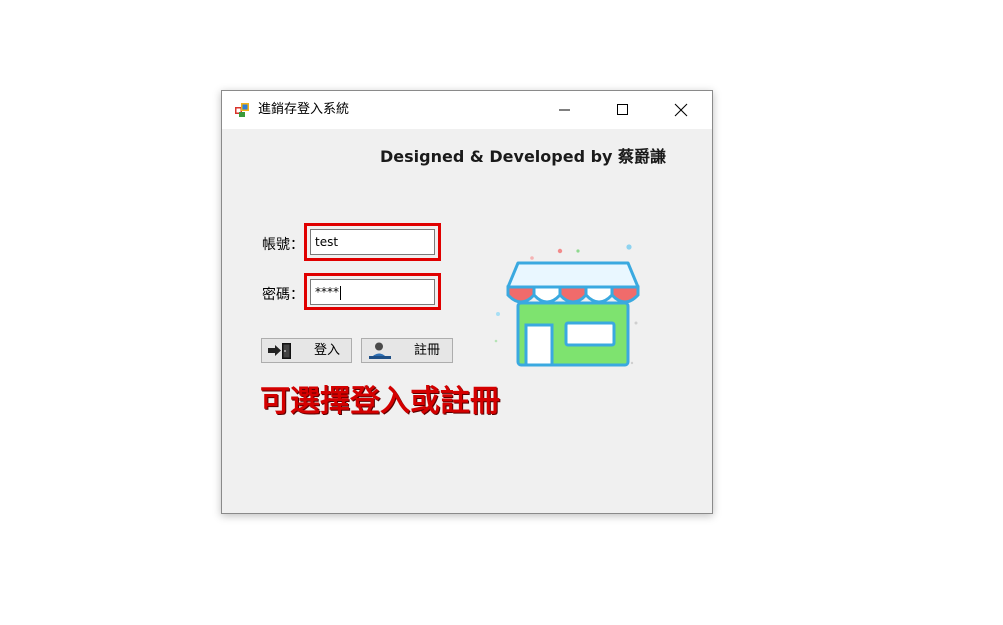 The height and width of the screenshot is (625, 1003). Describe the element at coordinates (327, 350) in the screenshot. I see `login-button-label: 登入` at that location.